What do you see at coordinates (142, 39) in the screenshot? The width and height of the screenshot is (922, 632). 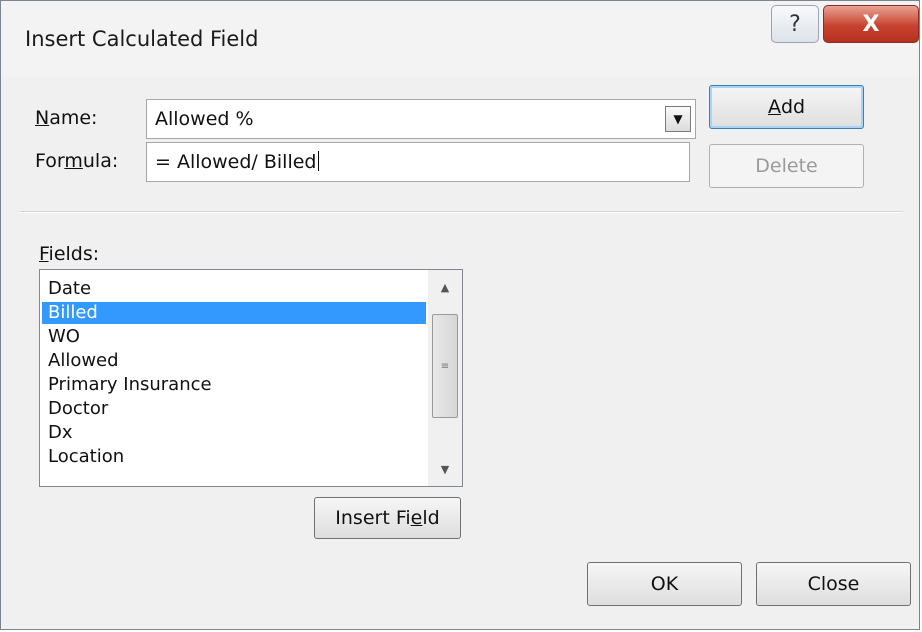 I see `dialog-title: Insert Calculated Field` at bounding box center [142, 39].